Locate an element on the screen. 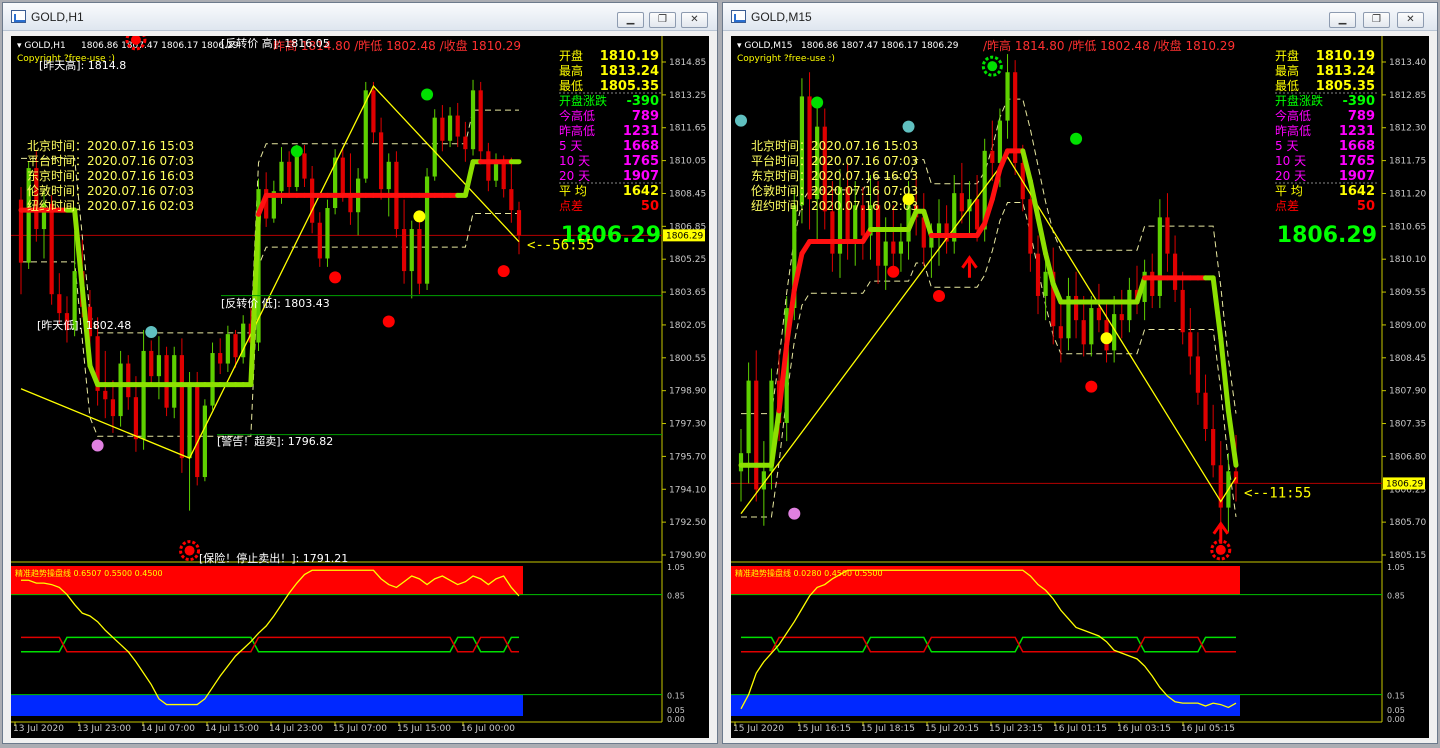 The height and width of the screenshot is (748, 1440). osc-oversold-zone is located at coordinates (267, 705).